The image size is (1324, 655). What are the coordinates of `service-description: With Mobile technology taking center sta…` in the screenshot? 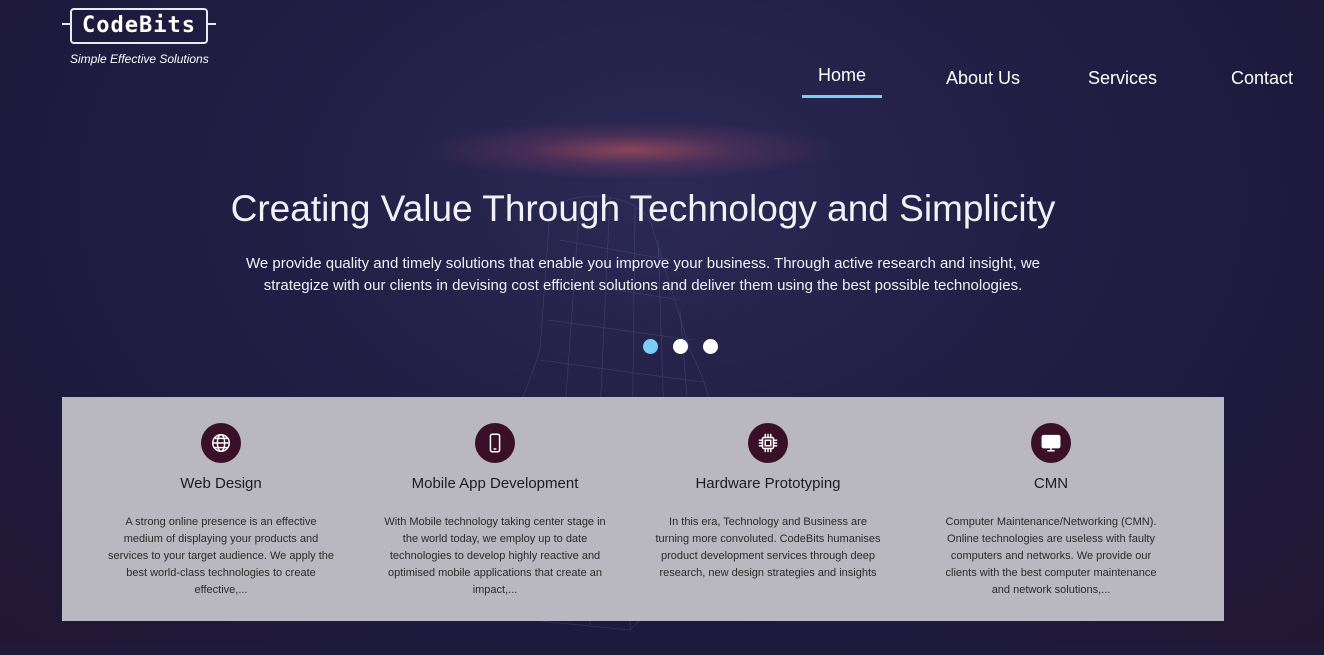 It's located at (495, 556).